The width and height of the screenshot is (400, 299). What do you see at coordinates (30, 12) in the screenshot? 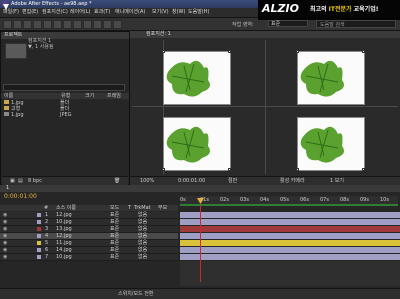
I see `menu-edit: 편집(E)` at bounding box center [30, 12].